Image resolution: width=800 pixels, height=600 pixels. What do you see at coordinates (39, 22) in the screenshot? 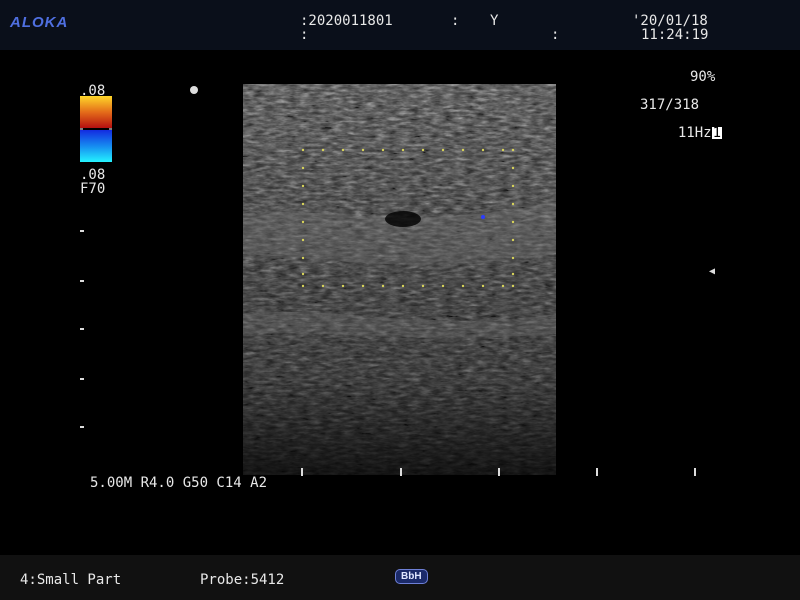
I see `aloka-logo: ALOKA` at bounding box center [39, 22].